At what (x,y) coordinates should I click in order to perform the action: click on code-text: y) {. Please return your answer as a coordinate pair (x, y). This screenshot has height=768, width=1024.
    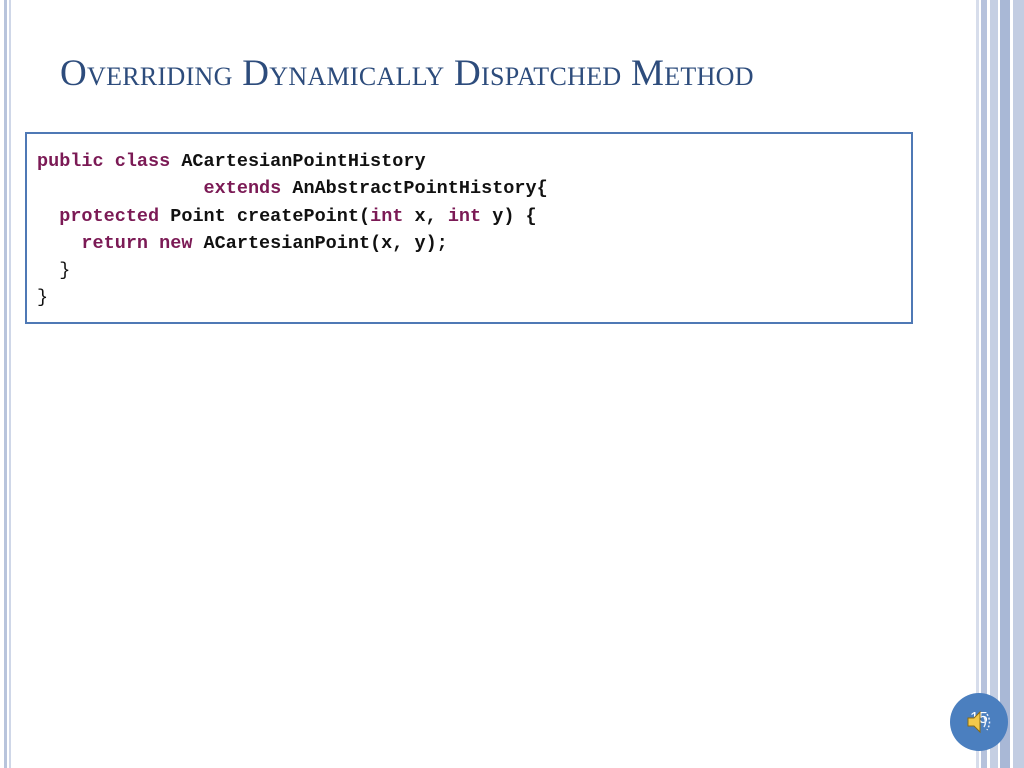
    Looking at the image, I should click on (509, 216).